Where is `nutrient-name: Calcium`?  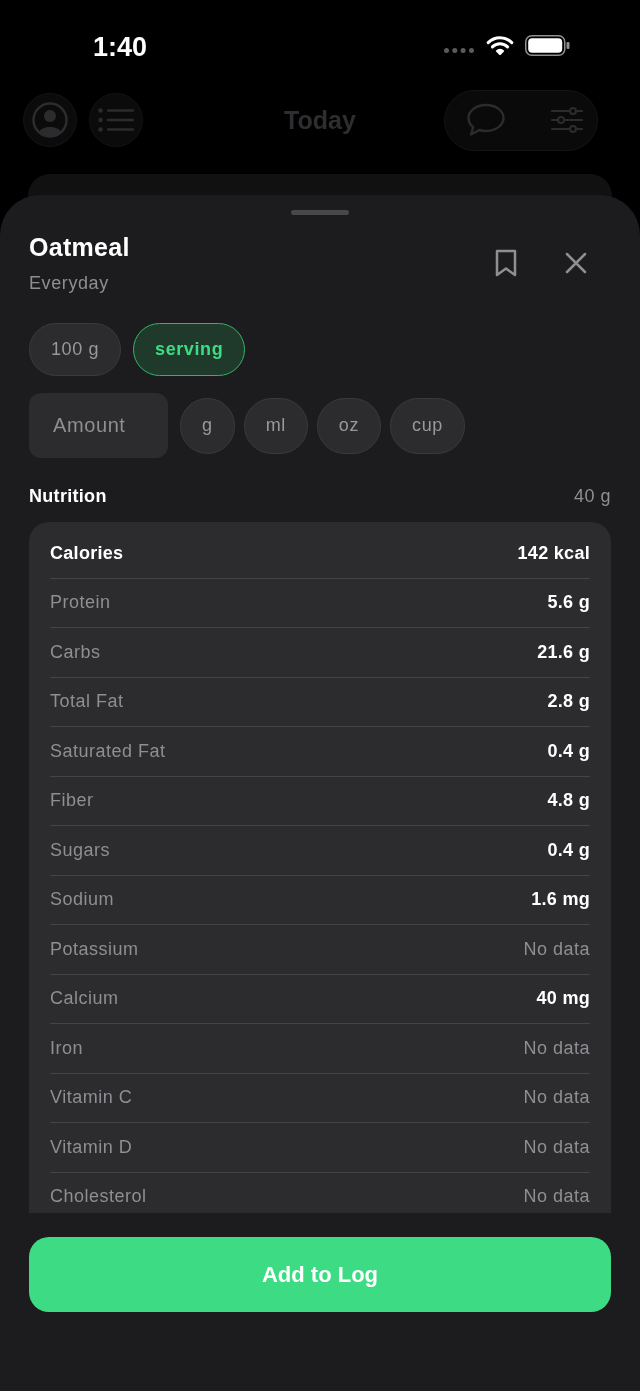 nutrient-name: Calcium is located at coordinates (84, 999).